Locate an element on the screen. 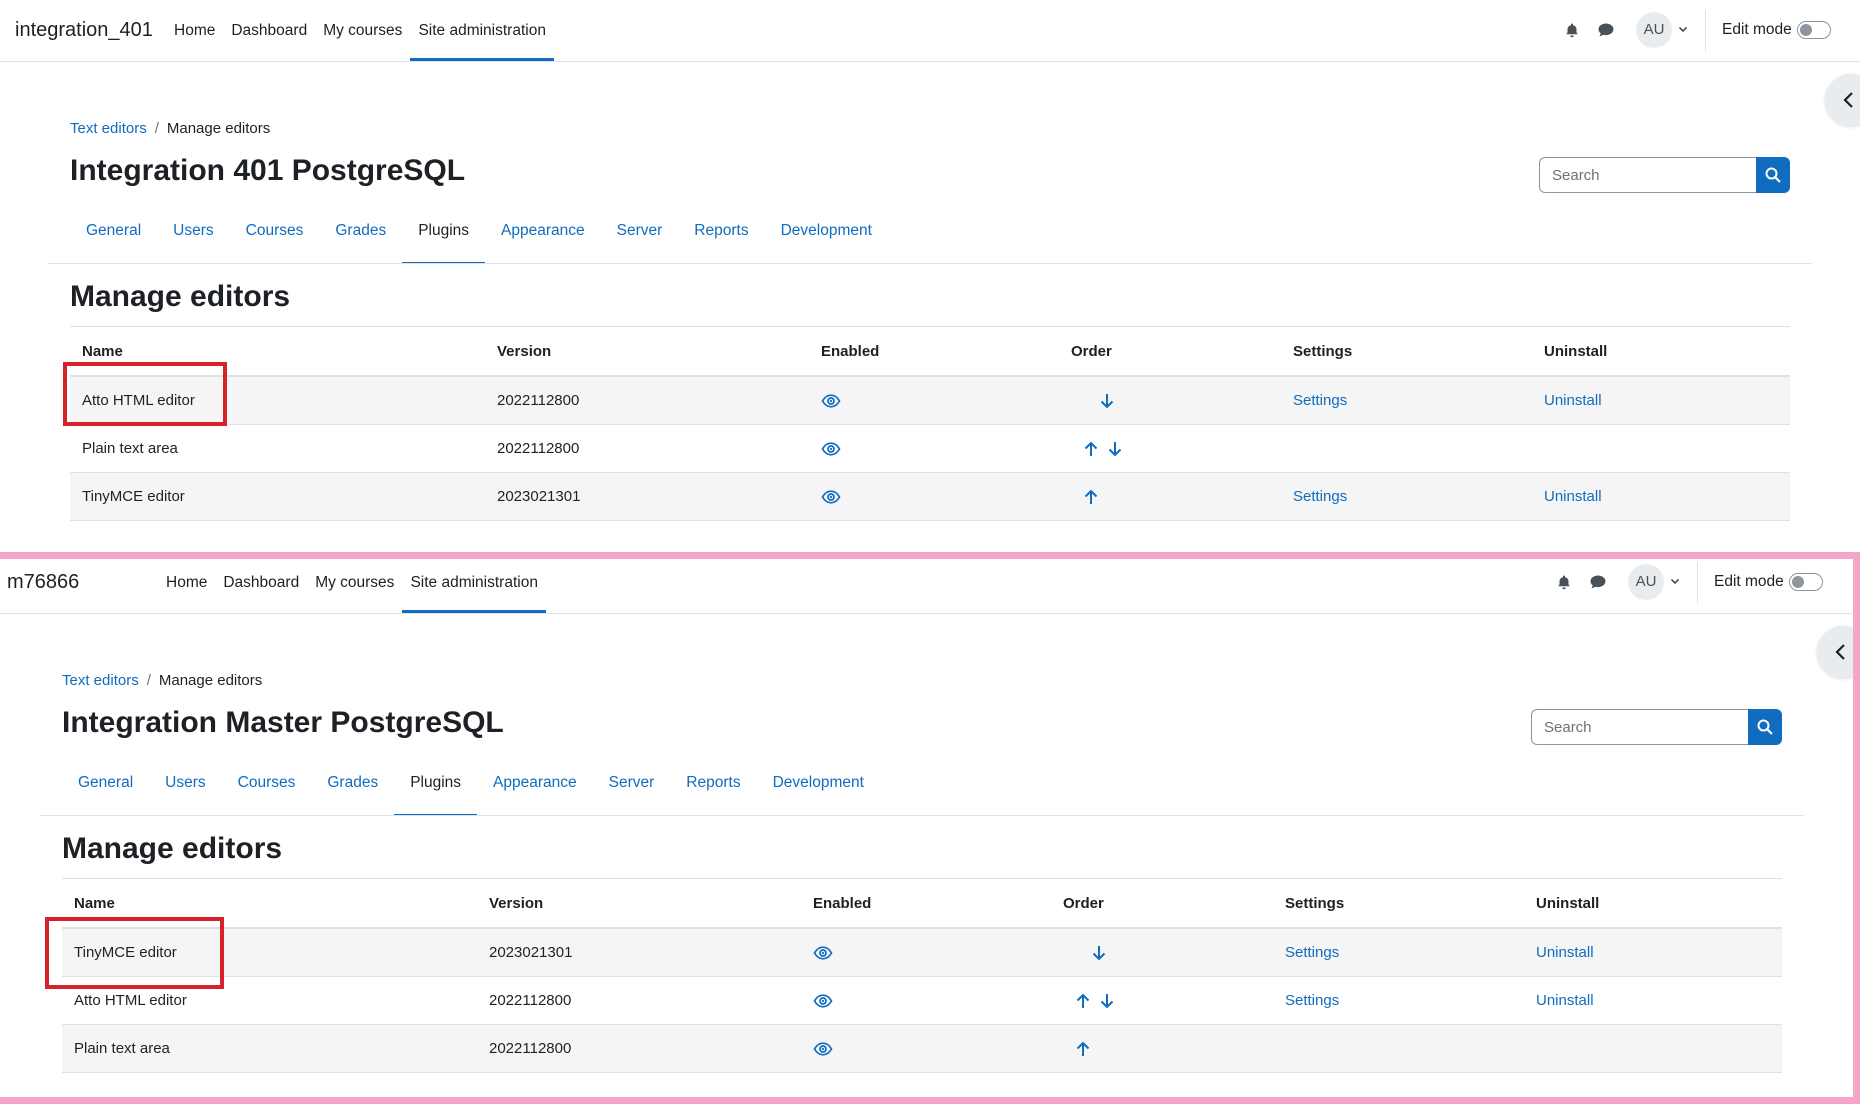 The image size is (1860, 1104). header-uninstall: Uninstall is located at coordinates (1661, 351).